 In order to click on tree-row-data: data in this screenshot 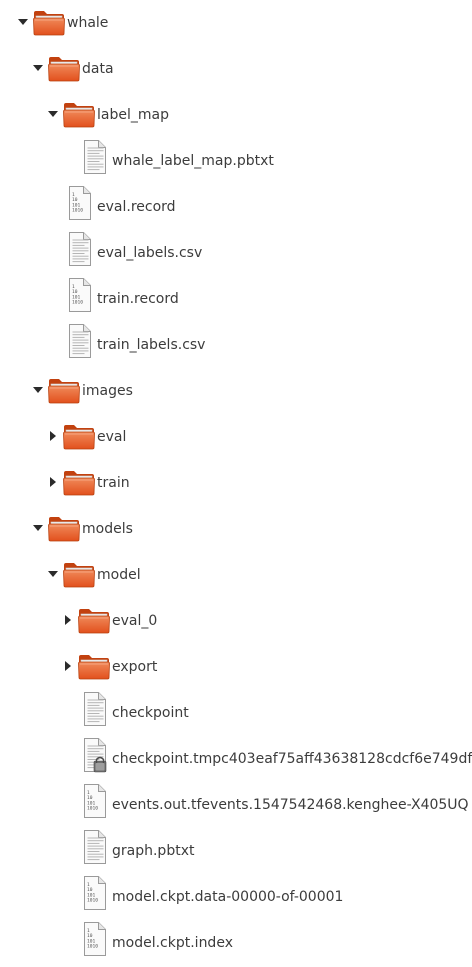, I will do `click(236, 70)`.